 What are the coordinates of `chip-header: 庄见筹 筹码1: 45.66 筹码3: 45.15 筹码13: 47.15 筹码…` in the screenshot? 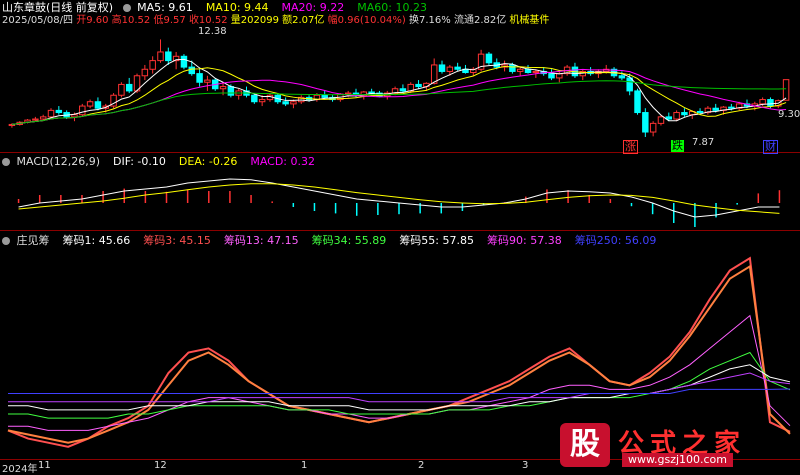 It's located at (329, 240).